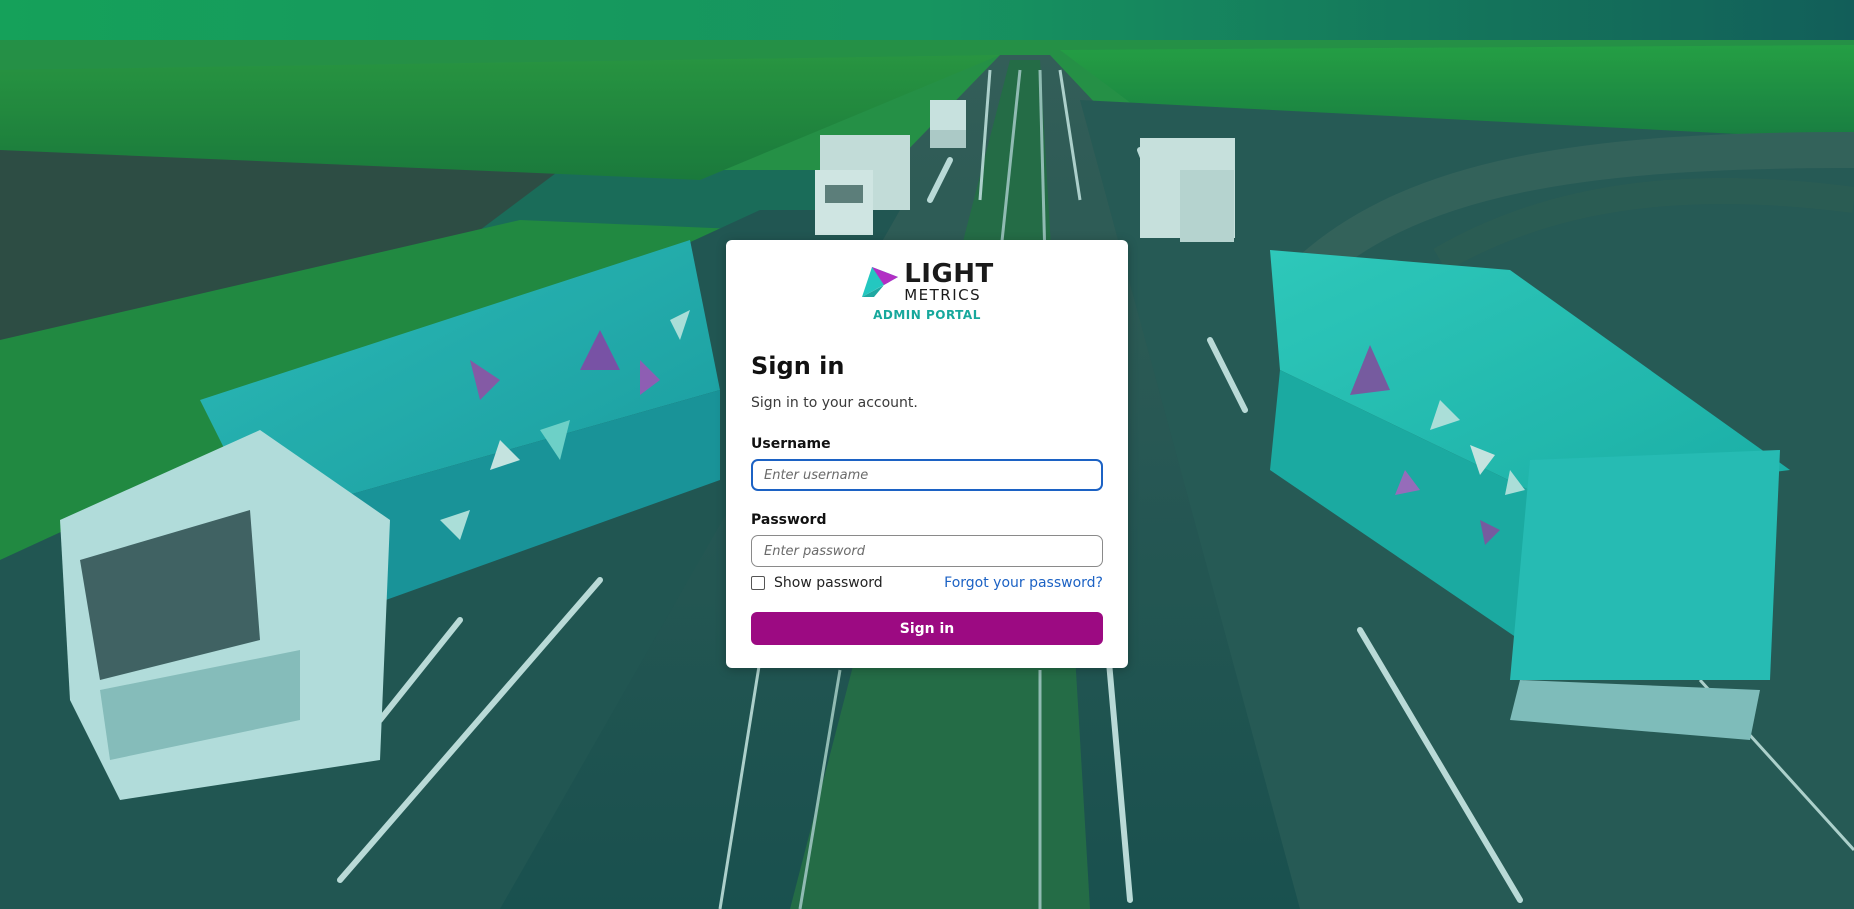  What do you see at coordinates (927, 475) in the screenshot?
I see `username-input` at bounding box center [927, 475].